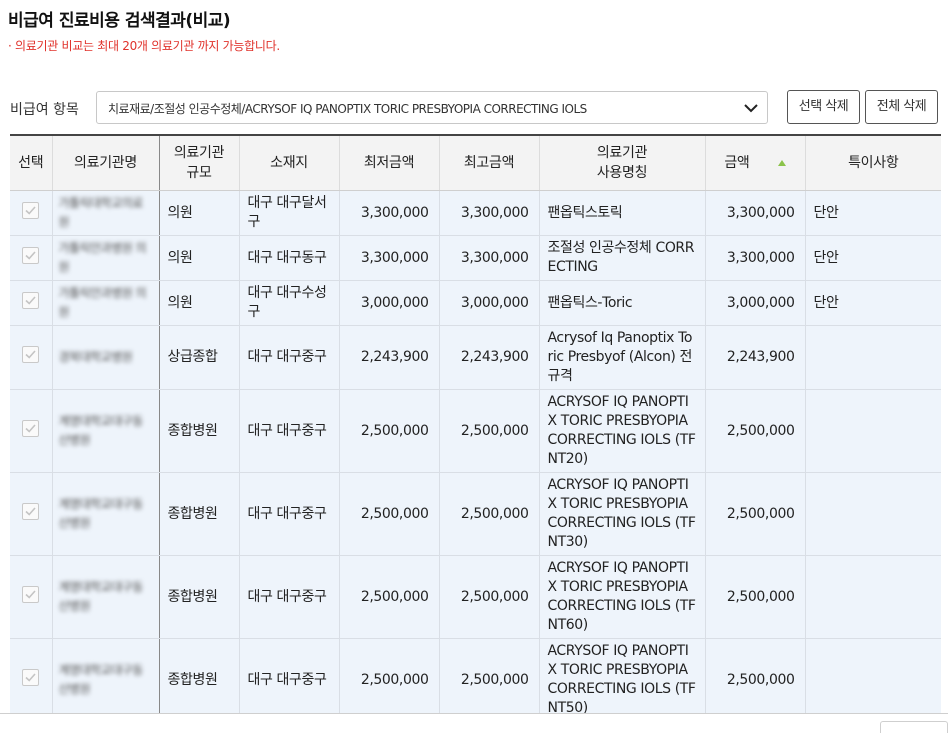  What do you see at coordinates (394, 679) in the screenshot?
I see `min-price: 2,500,000` at bounding box center [394, 679].